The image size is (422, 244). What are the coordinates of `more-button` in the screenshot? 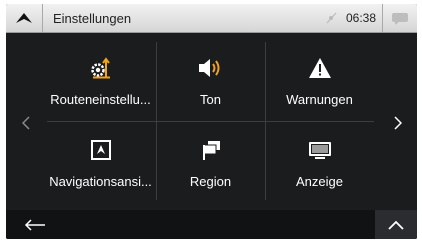 It's located at (396, 224).